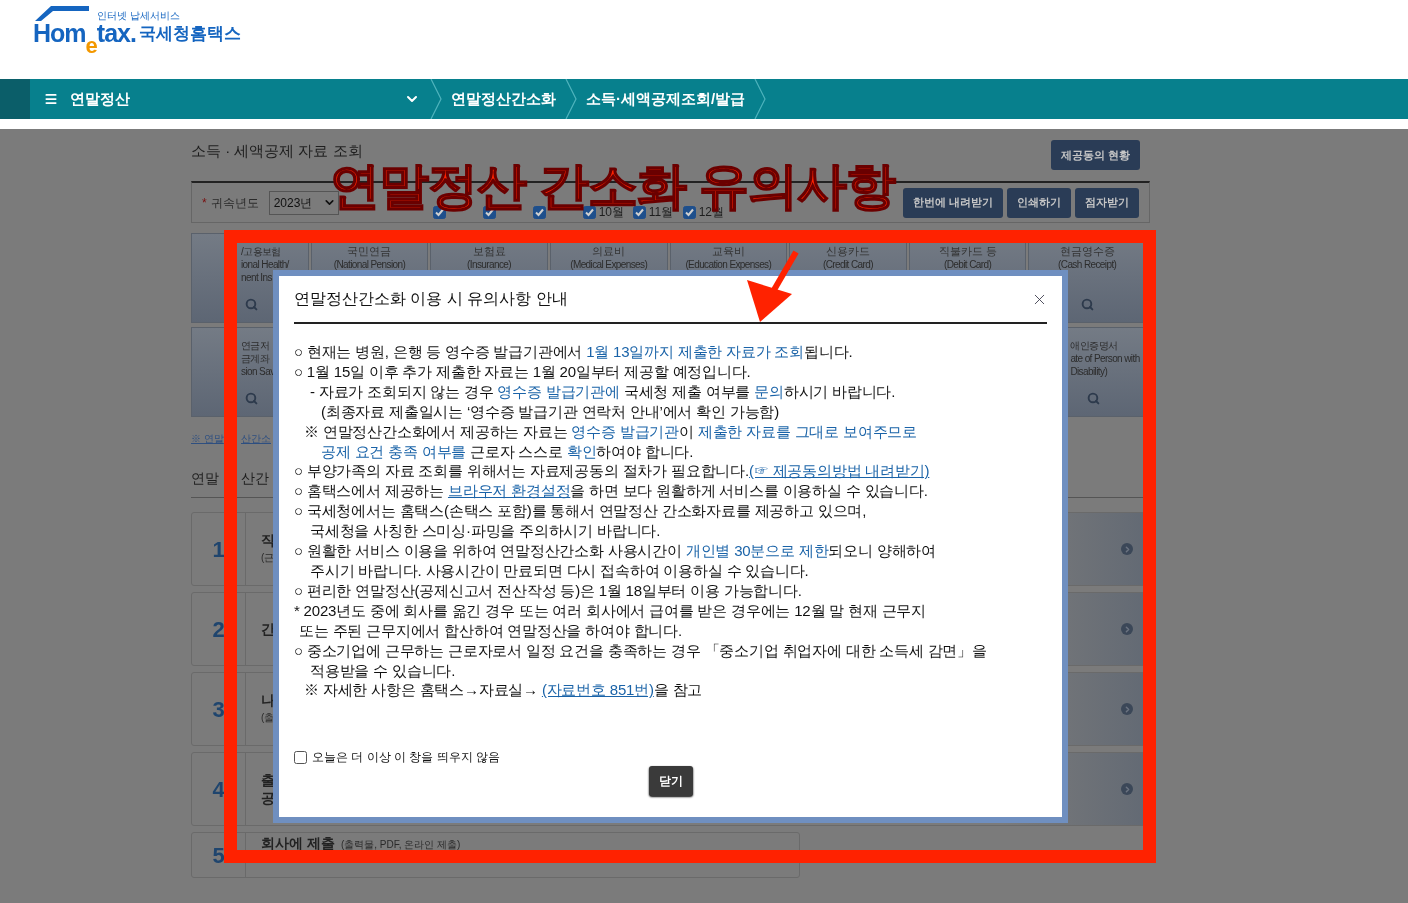 Image resolution: width=1408 pixels, height=903 pixels. I want to click on required-mark: *, so click(204, 203).